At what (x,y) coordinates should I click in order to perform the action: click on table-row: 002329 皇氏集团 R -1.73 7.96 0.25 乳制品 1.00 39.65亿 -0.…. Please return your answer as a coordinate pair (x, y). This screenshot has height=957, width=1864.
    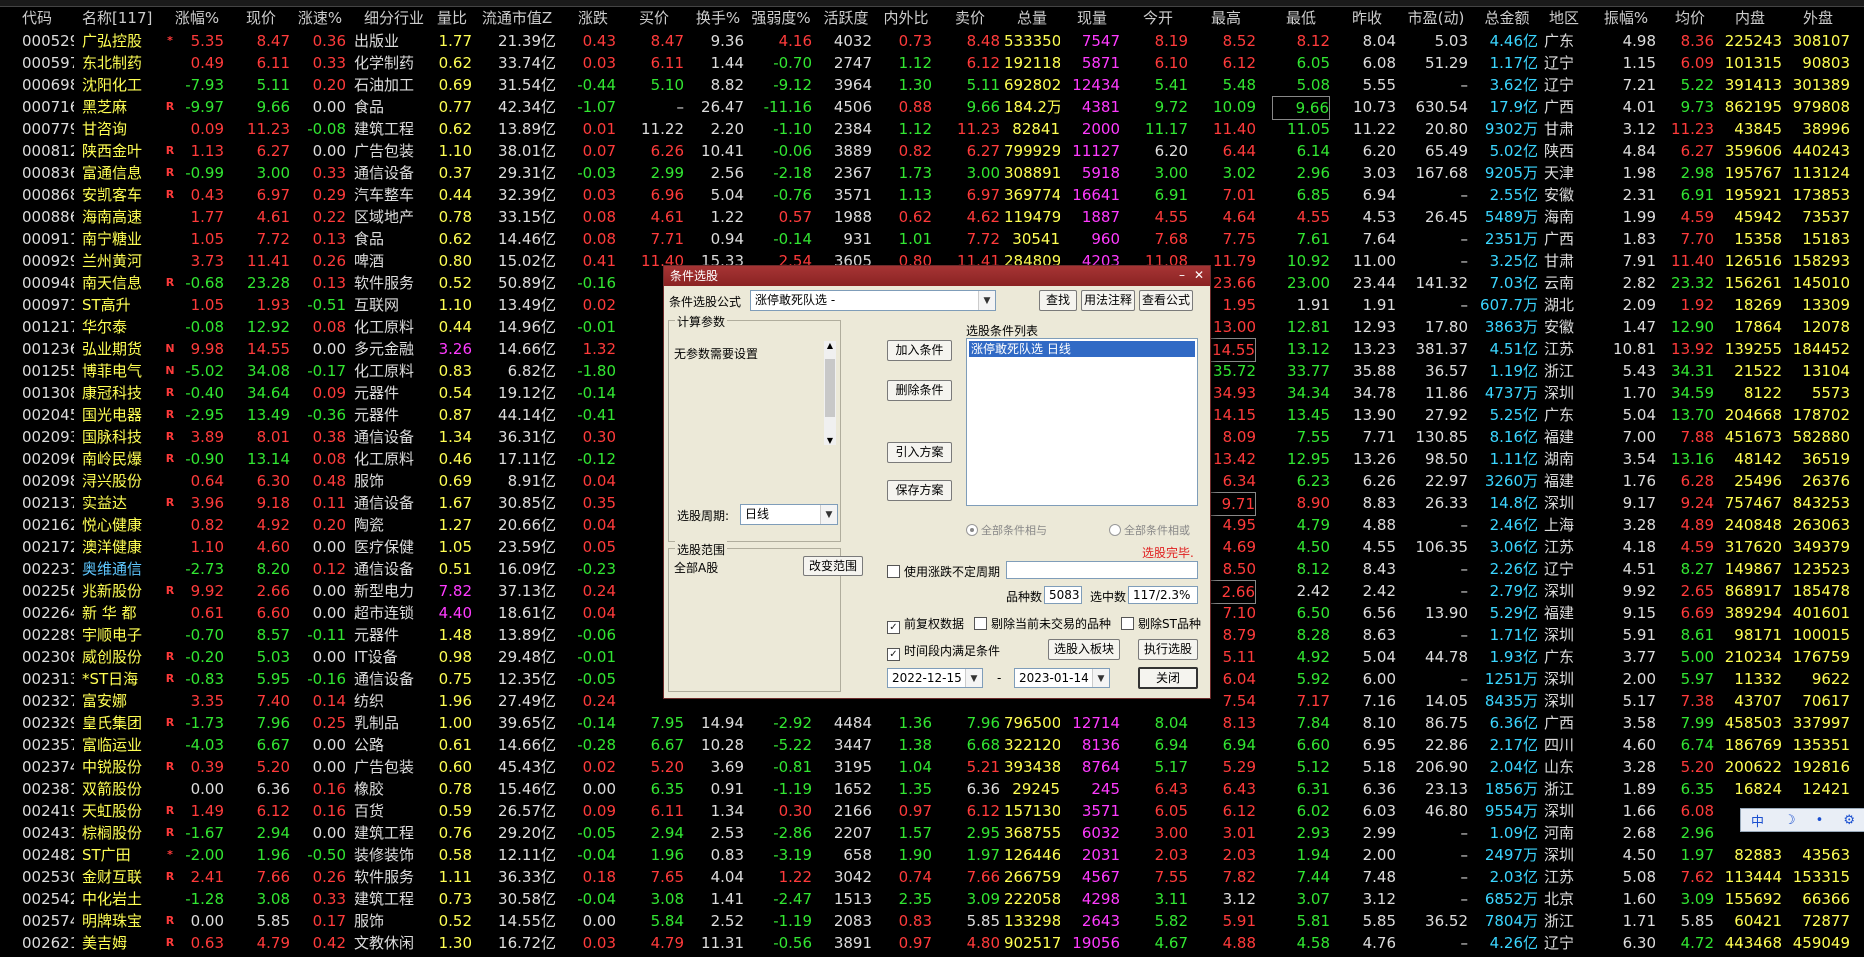
    Looking at the image, I should click on (932, 723).